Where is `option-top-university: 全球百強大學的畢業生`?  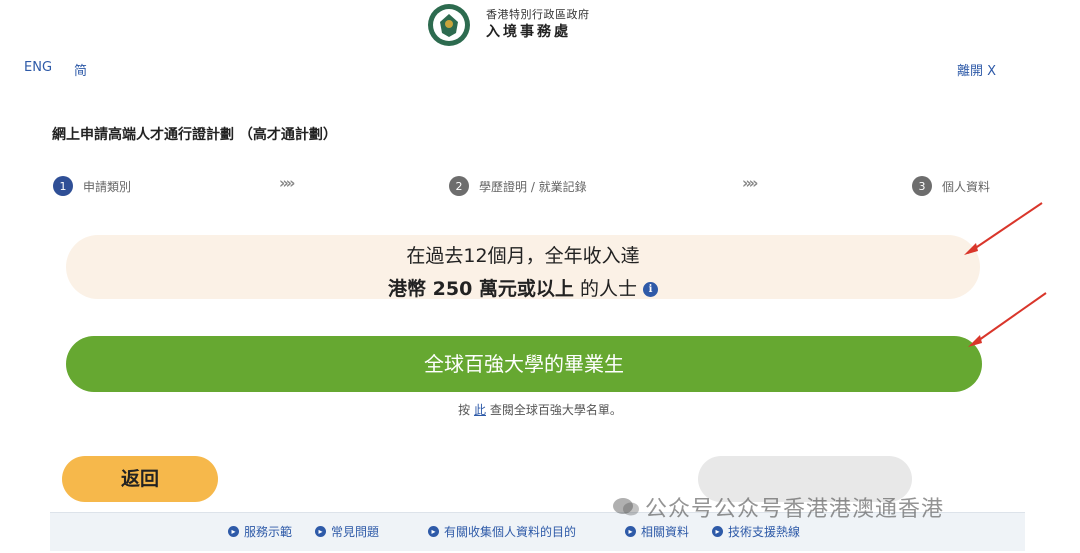
option-top-university: 全球百強大學的畢業生 is located at coordinates (524, 364).